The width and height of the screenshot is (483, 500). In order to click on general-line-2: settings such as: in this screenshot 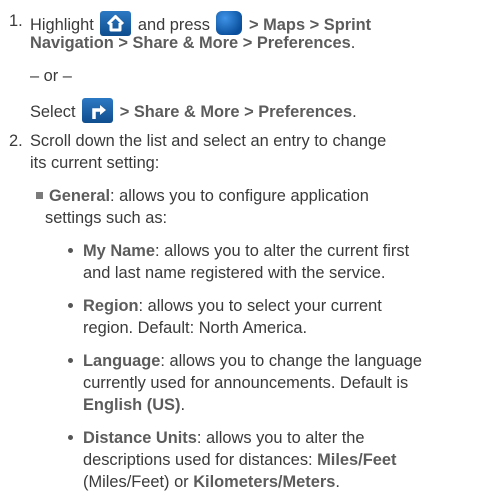, I will do `click(106, 218)`.